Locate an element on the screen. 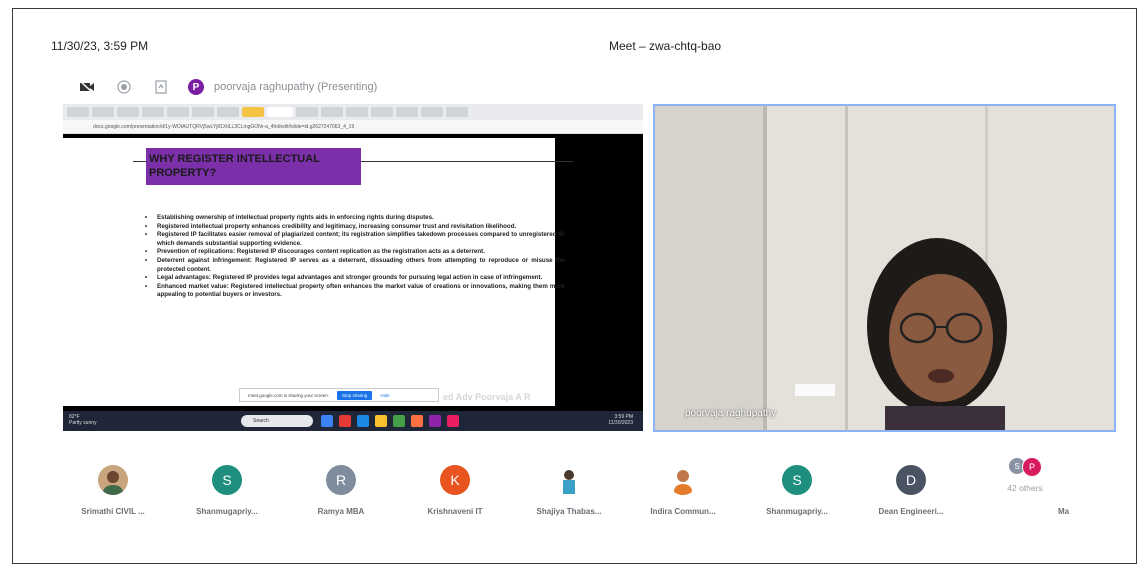 This screenshot has height=566, width=1144. taskbar-clock: 3:59 PM 11/30/2023 is located at coordinates (620, 420).